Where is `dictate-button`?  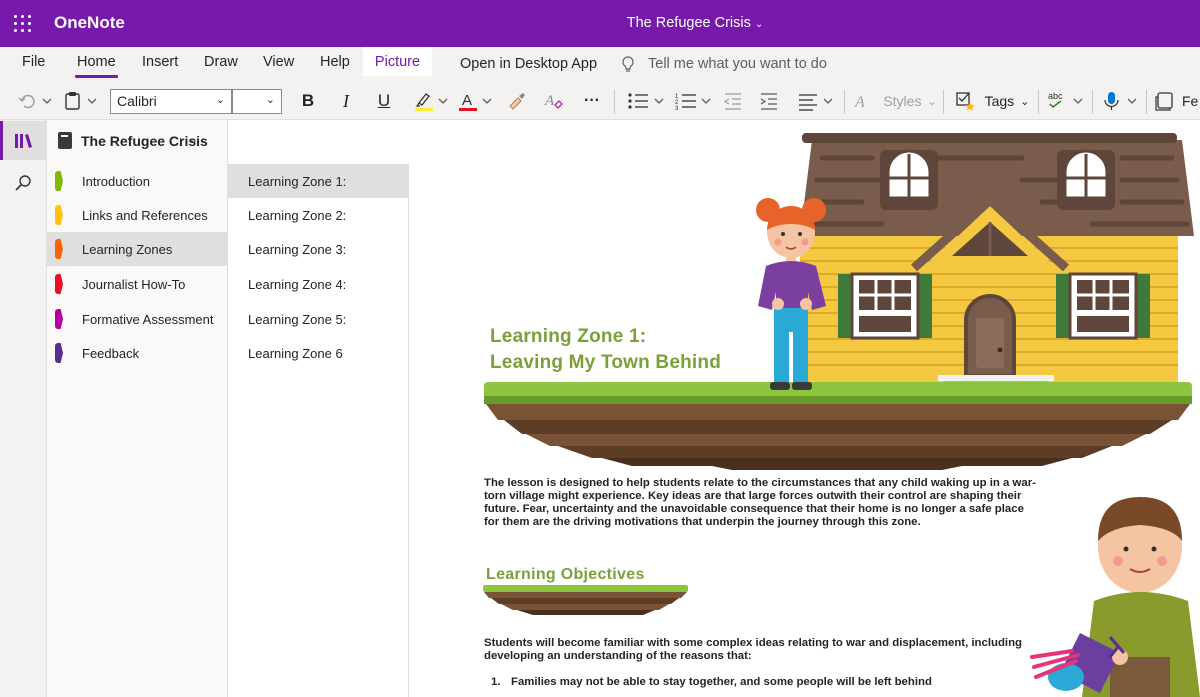
dictate-button is located at coordinates (1120, 101).